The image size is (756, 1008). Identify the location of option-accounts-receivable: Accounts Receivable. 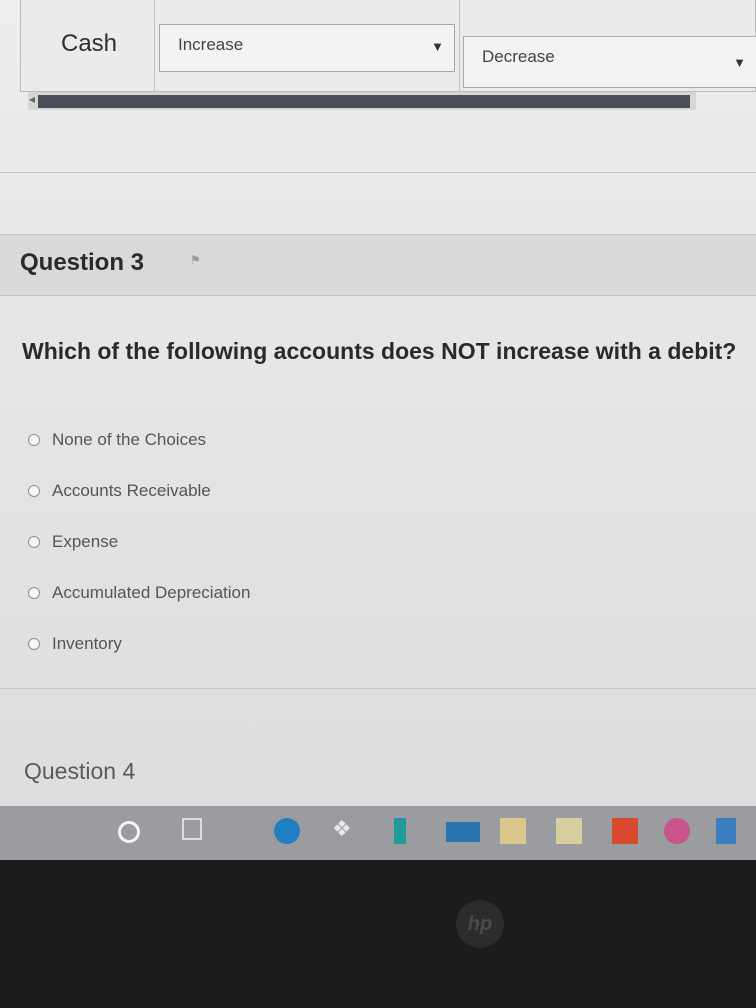
(139, 490).